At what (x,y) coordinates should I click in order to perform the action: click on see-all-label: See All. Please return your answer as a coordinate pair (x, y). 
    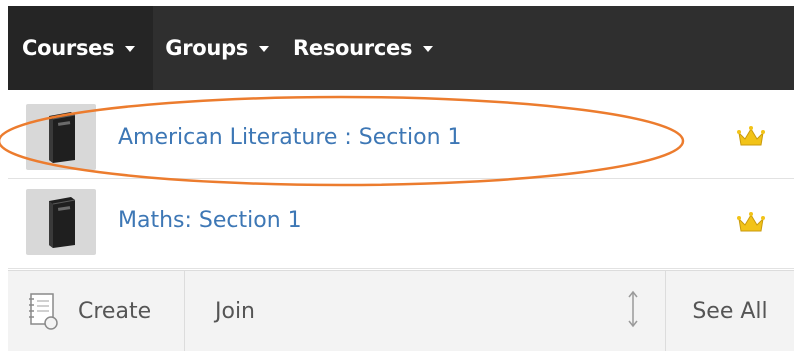
    Looking at the image, I should click on (730, 311).